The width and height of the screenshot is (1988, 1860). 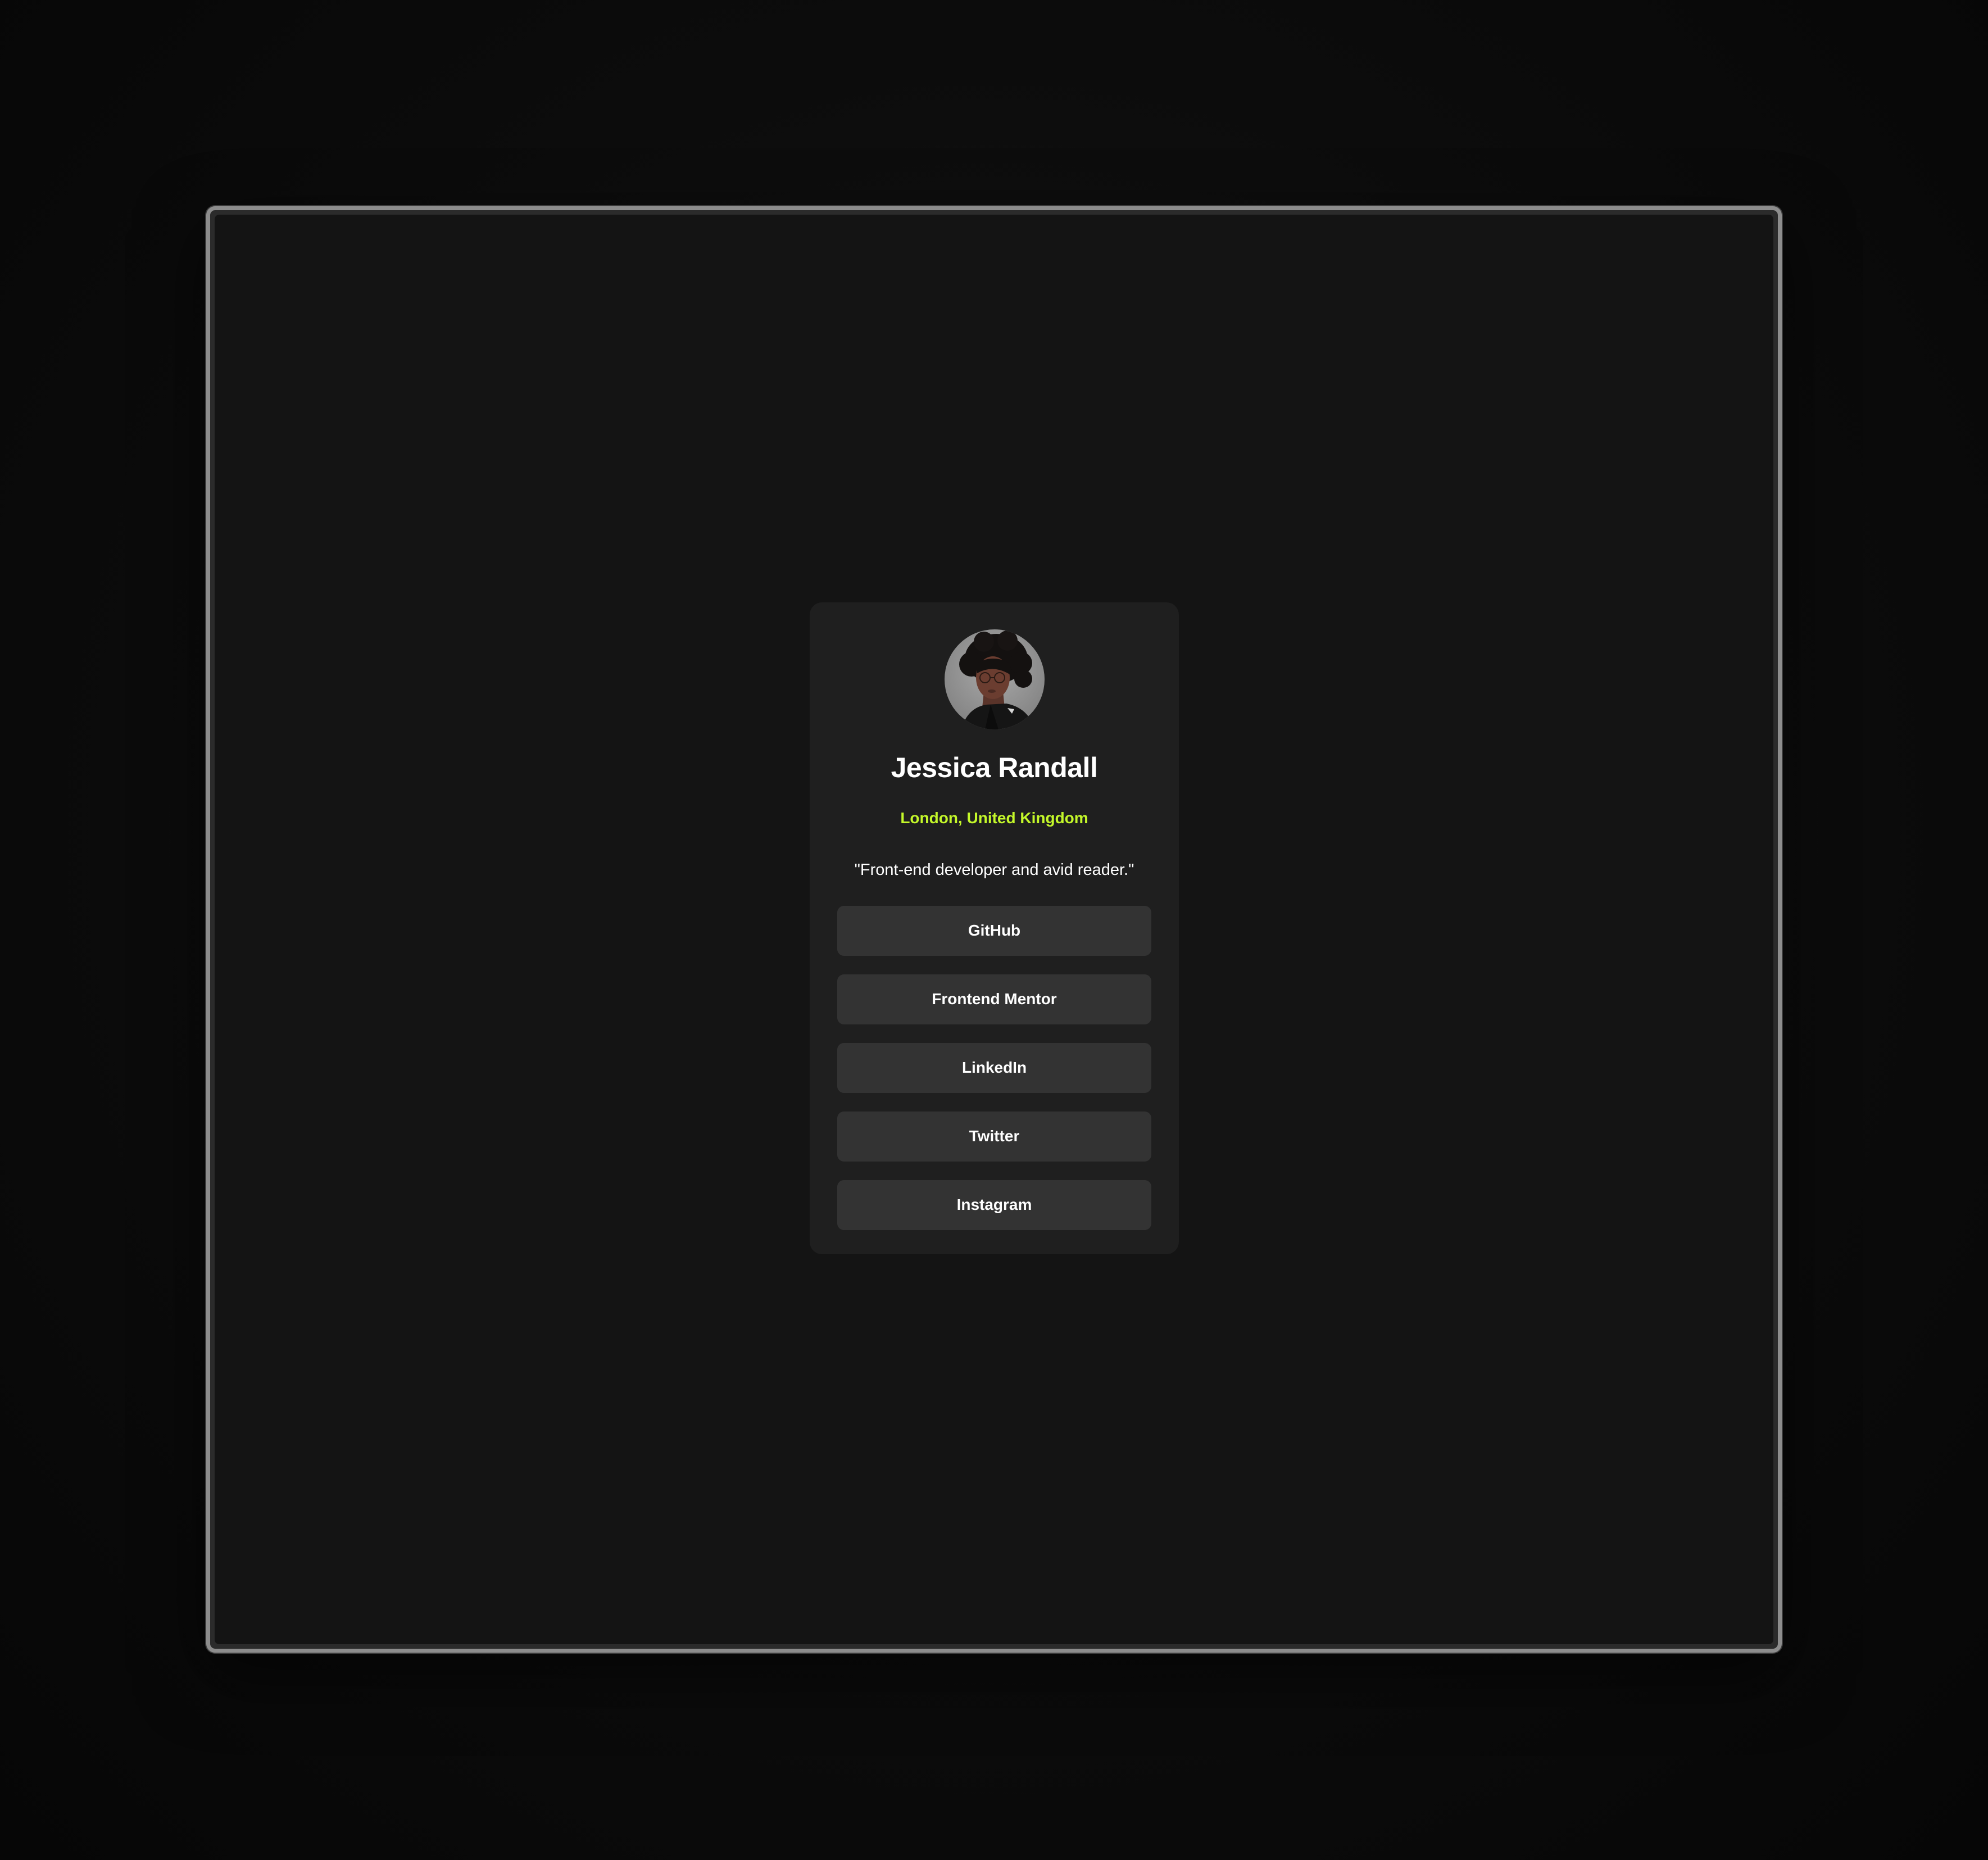 What do you see at coordinates (994, 818) in the screenshot?
I see `profile-location: London, United Kingdom` at bounding box center [994, 818].